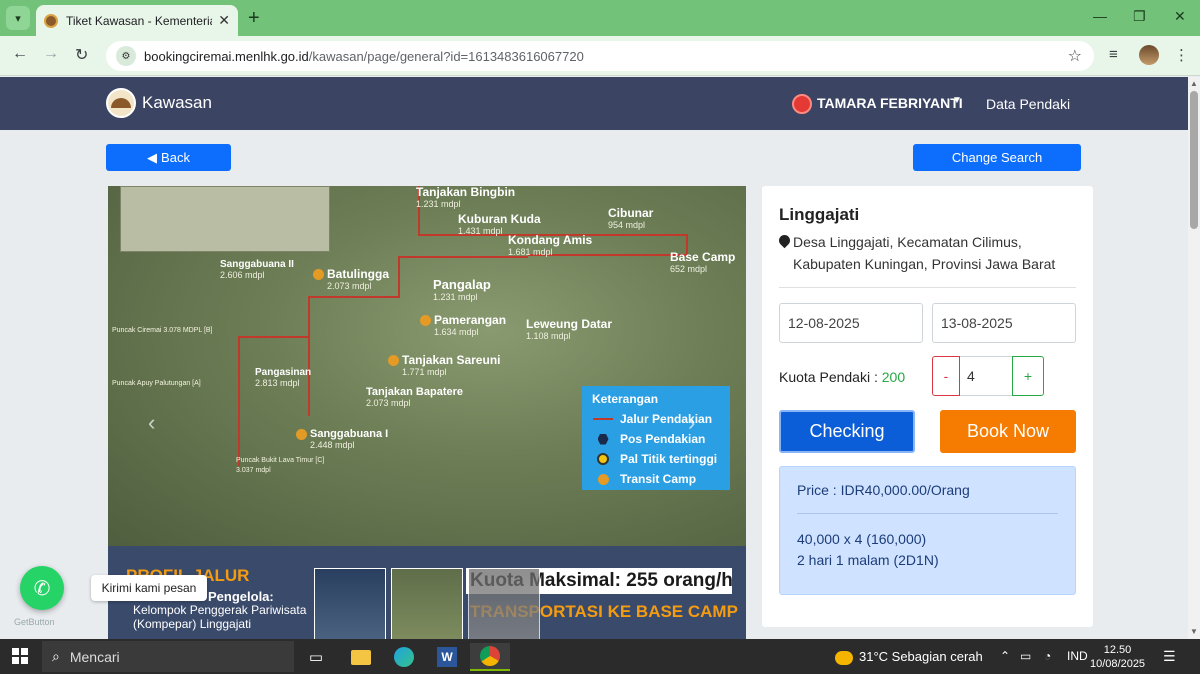  What do you see at coordinates (631, 218) in the screenshot?
I see `map-label: Cibunar 954 mdpl` at bounding box center [631, 218].